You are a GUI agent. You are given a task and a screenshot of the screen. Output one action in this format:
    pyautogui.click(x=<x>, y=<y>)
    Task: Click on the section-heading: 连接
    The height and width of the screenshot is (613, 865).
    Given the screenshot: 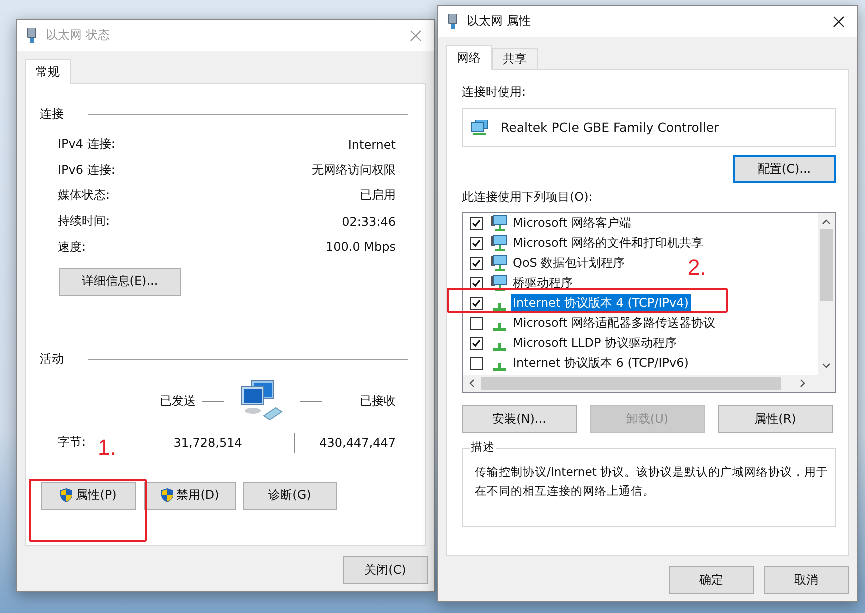 What is the action you would take?
    pyautogui.click(x=52, y=114)
    